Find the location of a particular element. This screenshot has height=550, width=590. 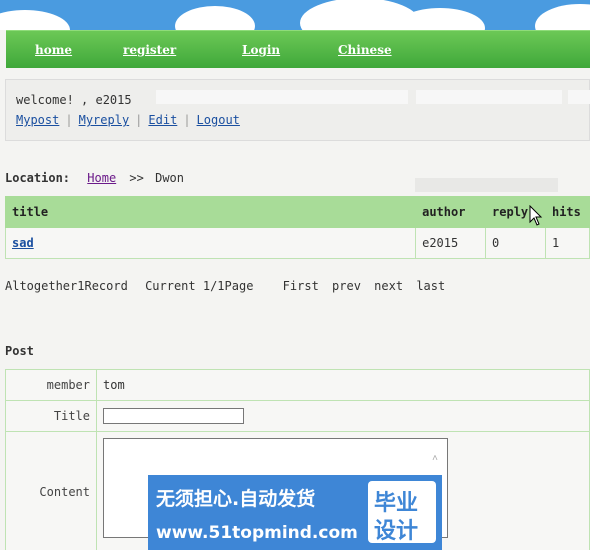

edit-link: Edit is located at coordinates (162, 120).